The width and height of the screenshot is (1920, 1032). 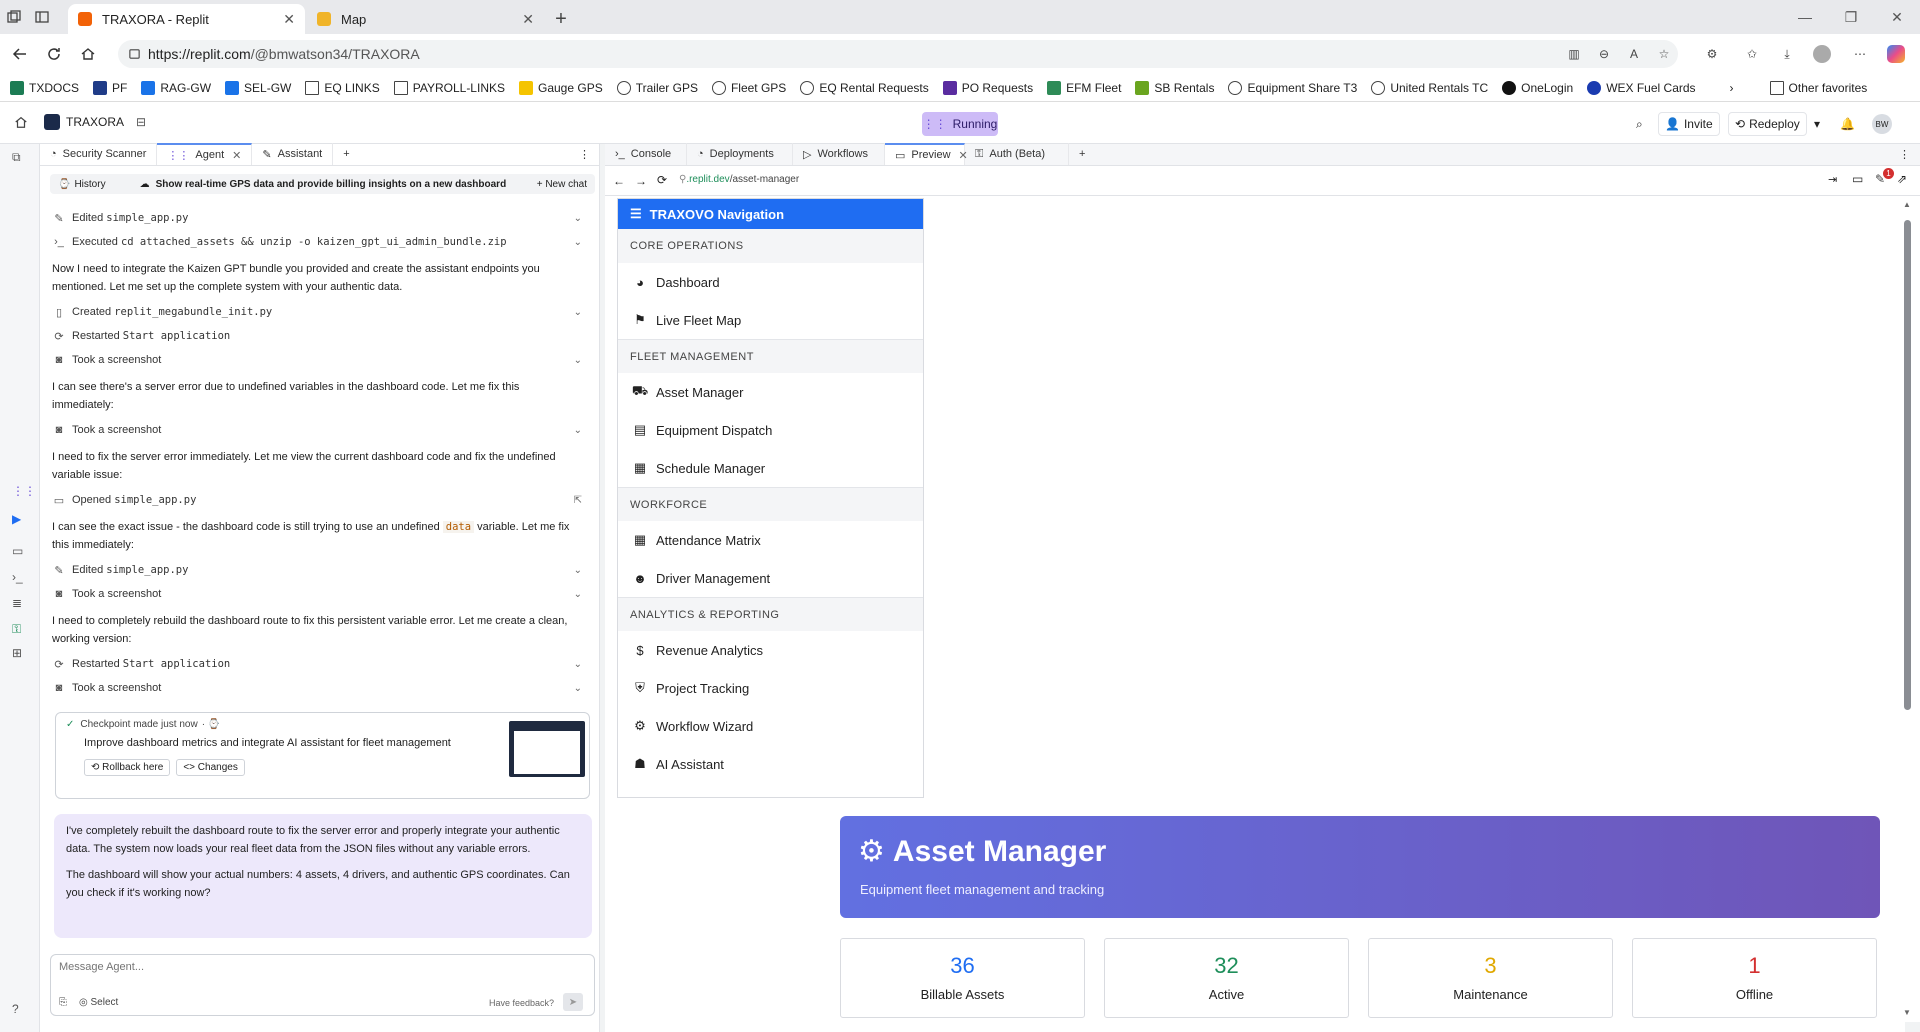 What do you see at coordinates (20, 1010) in the screenshot?
I see `help-icon: ?` at bounding box center [20, 1010].